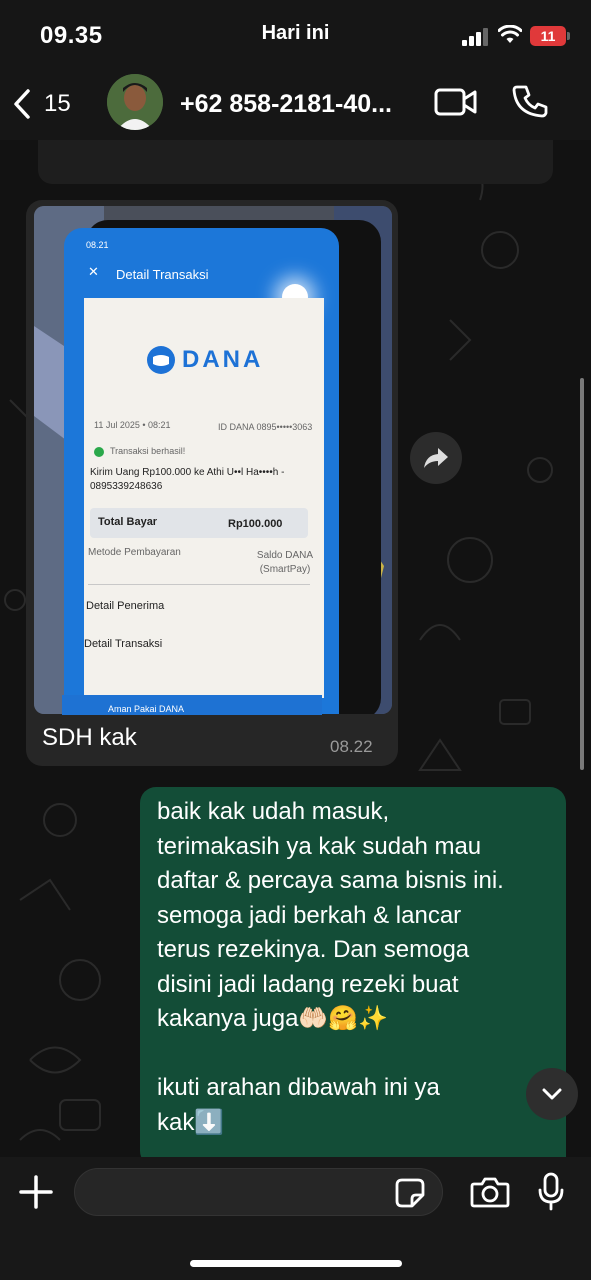  Describe the element at coordinates (351, 746) in the screenshot. I see `incoming-timestamp: 08.22` at that location.